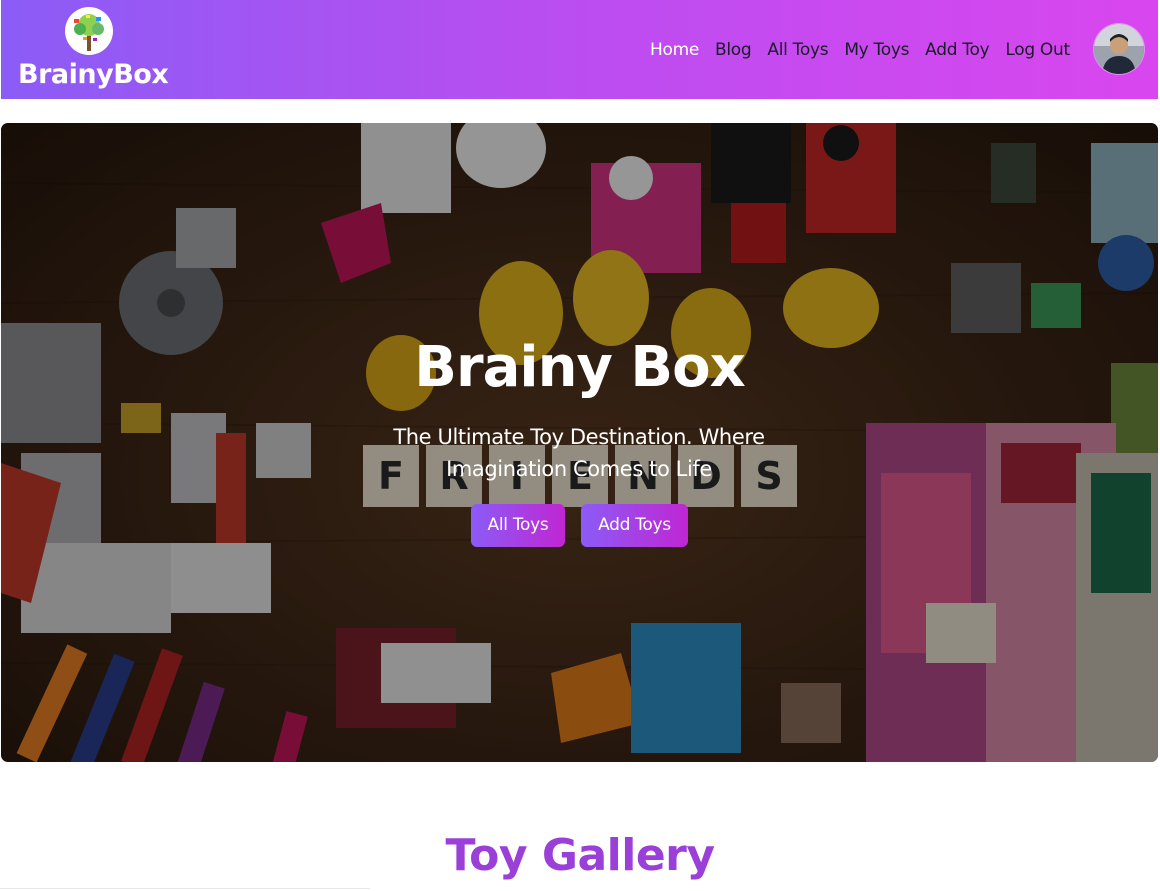  What do you see at coordinates (580, 855) in the screenshot?
I see `gallery-title: Toy Gallery` at bounding box center [580, 855].